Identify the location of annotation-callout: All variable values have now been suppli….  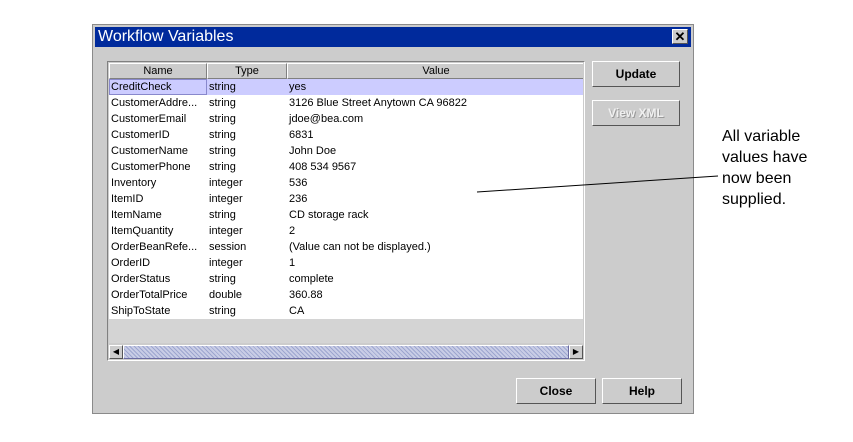
(765, 168).